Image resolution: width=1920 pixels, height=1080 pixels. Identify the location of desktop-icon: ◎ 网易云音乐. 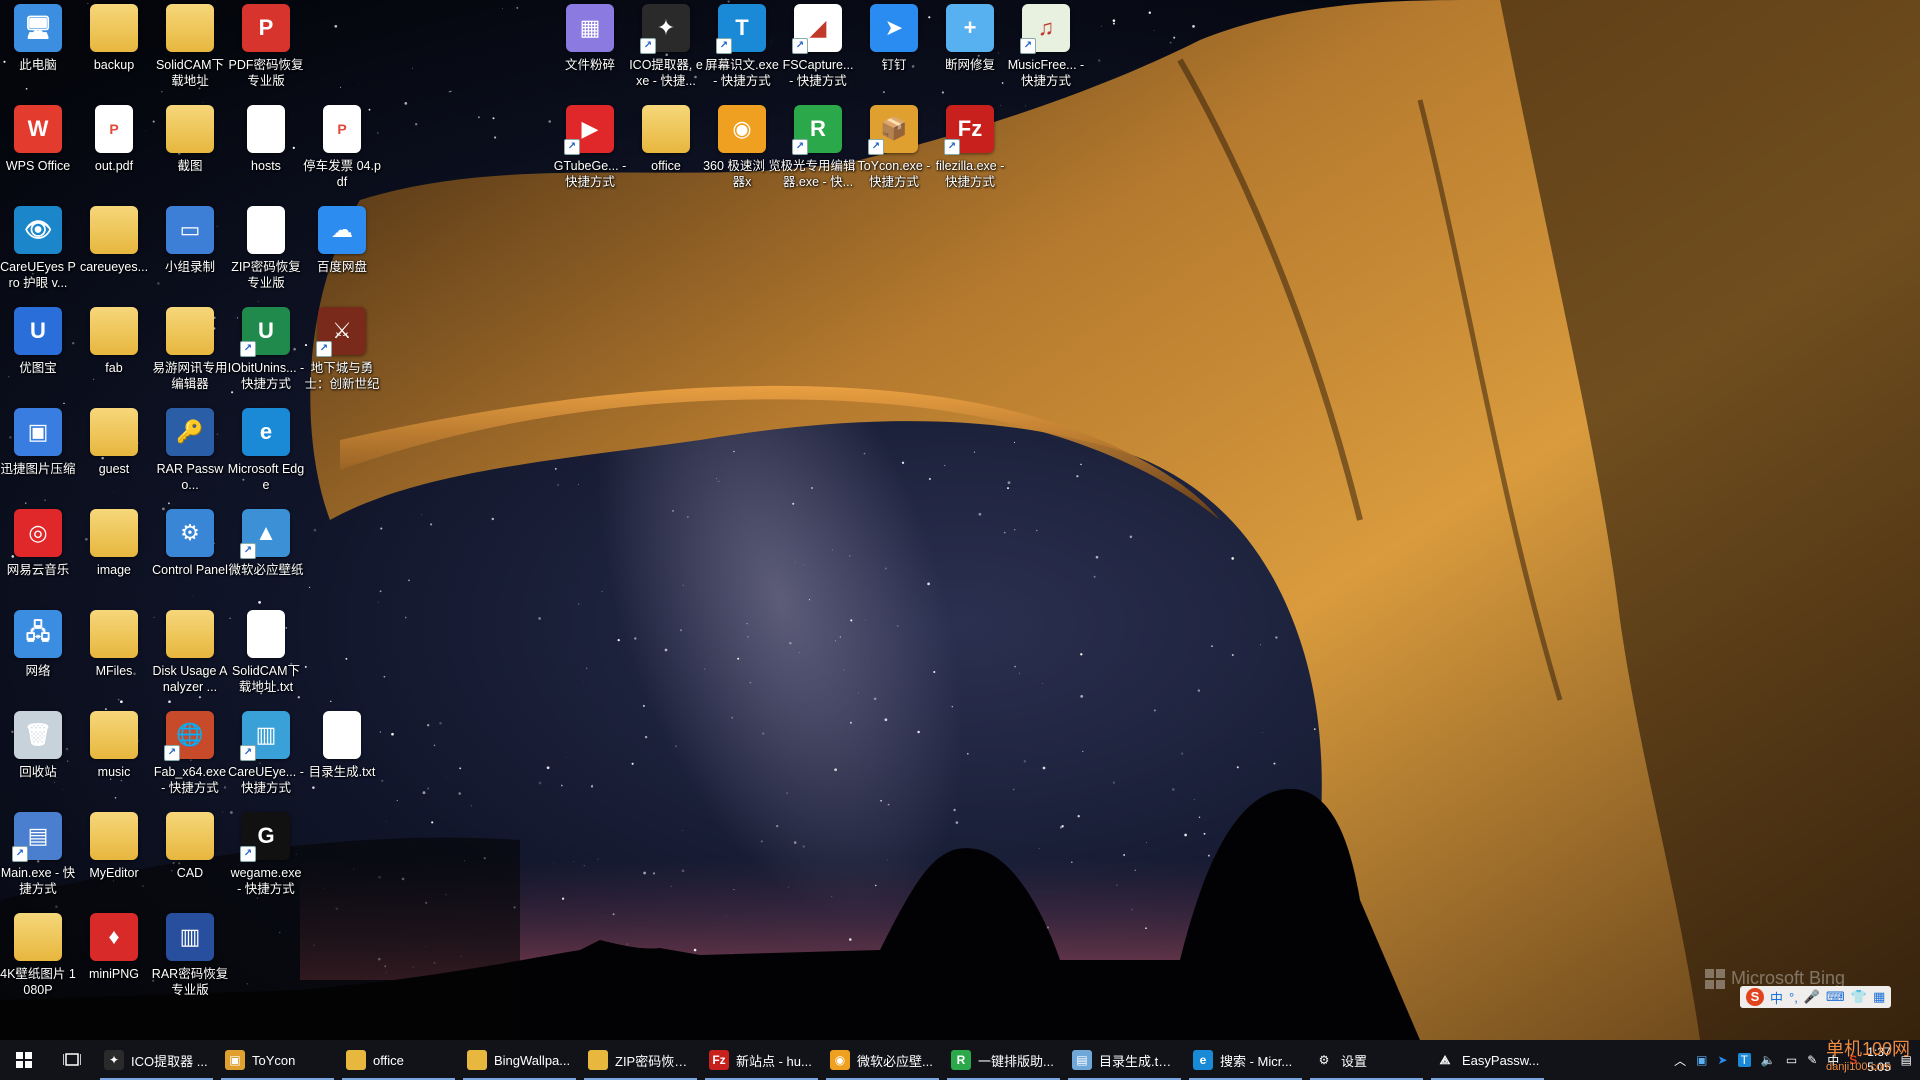
(38, 553).